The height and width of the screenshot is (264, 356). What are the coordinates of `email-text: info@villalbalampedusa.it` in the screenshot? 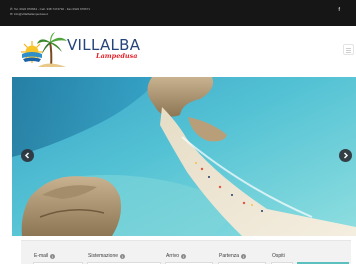 It's located at (31, 14).